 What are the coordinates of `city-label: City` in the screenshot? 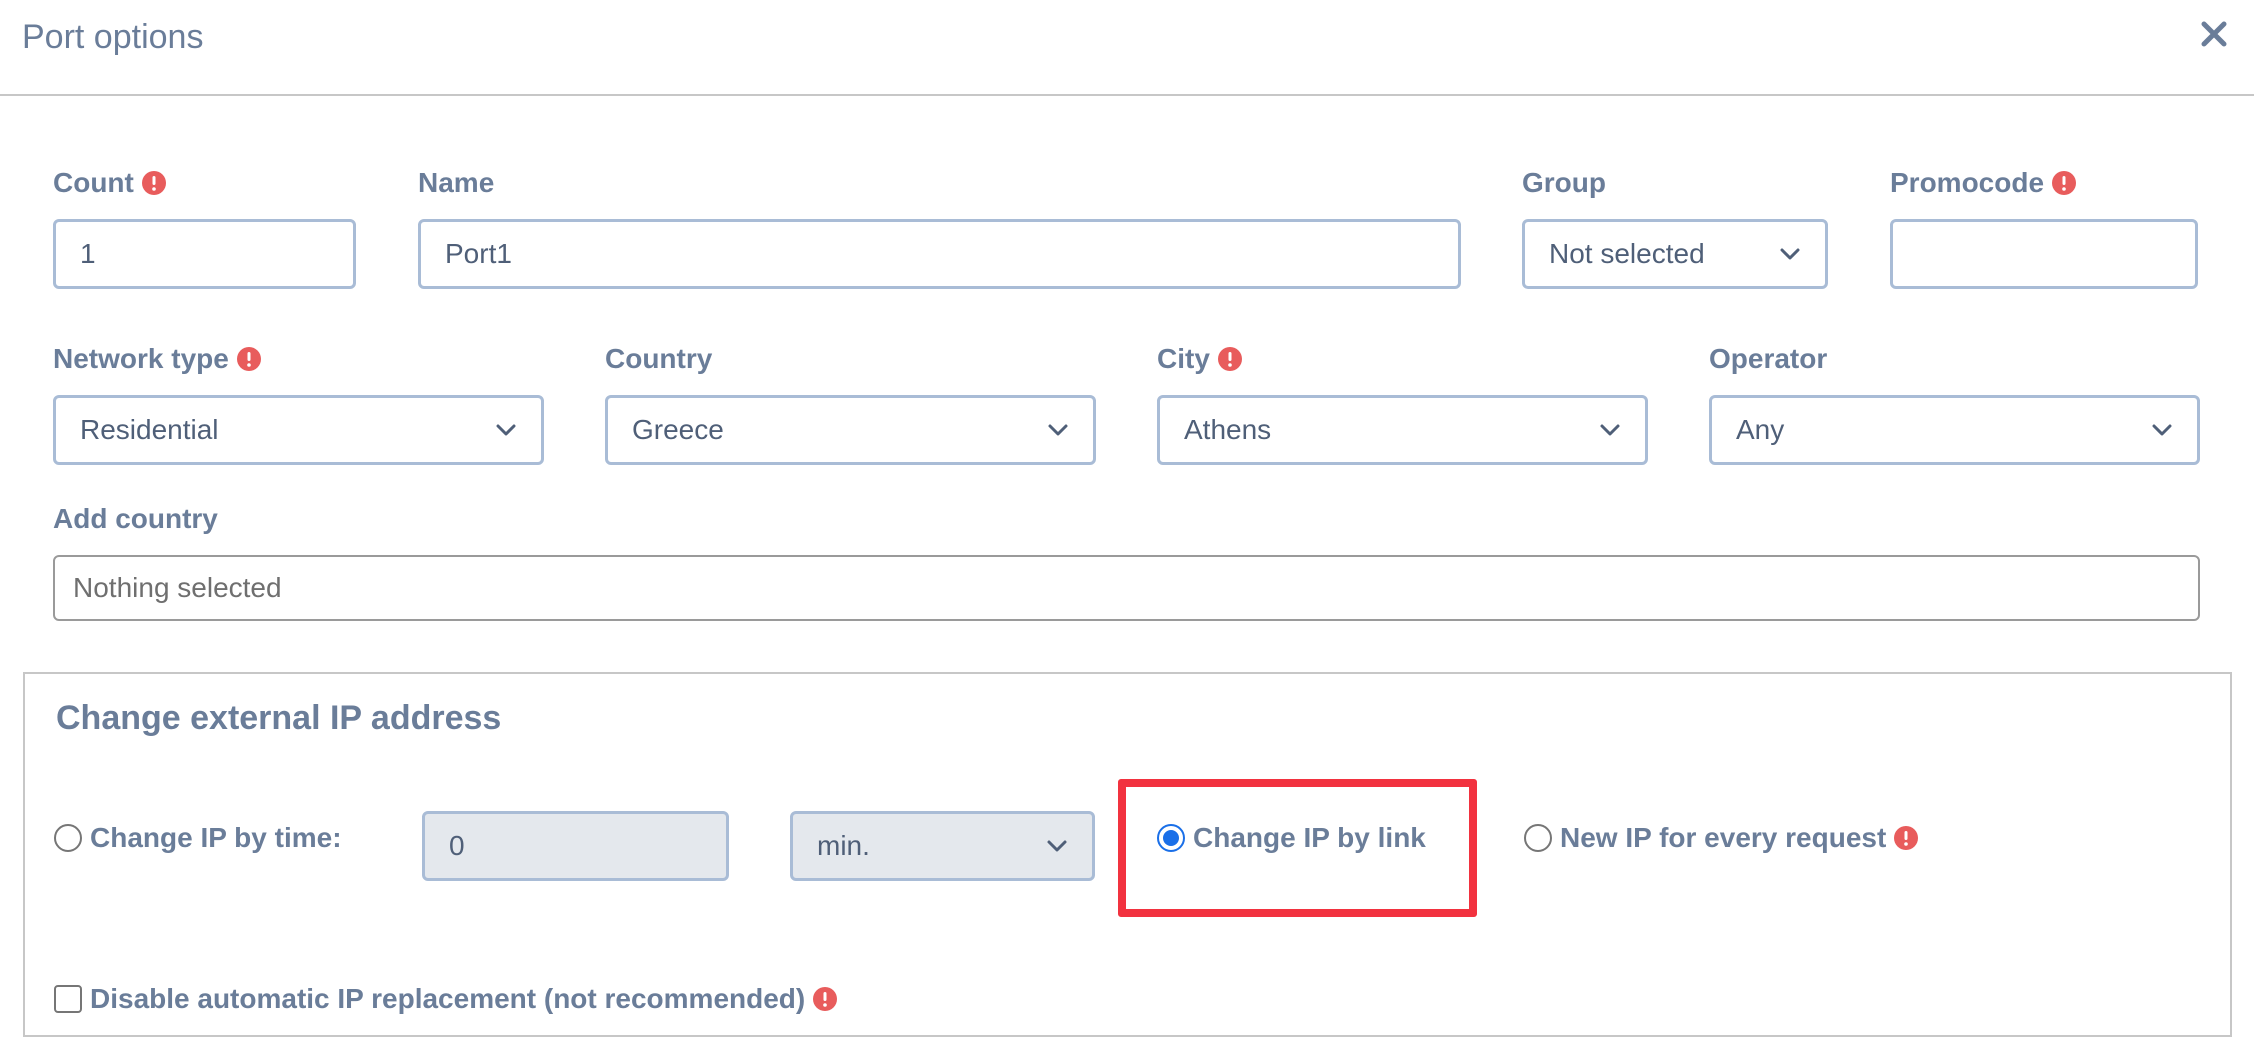 It's located at (1199, 359).